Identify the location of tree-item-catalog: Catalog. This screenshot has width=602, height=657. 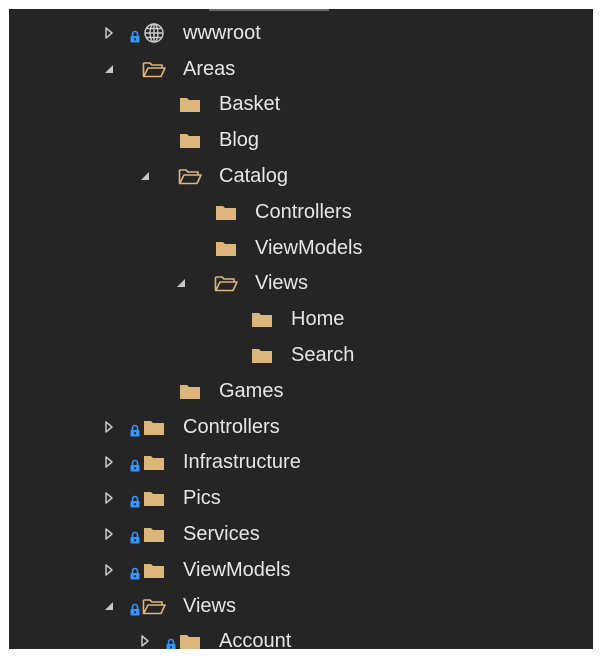
(301, 176).